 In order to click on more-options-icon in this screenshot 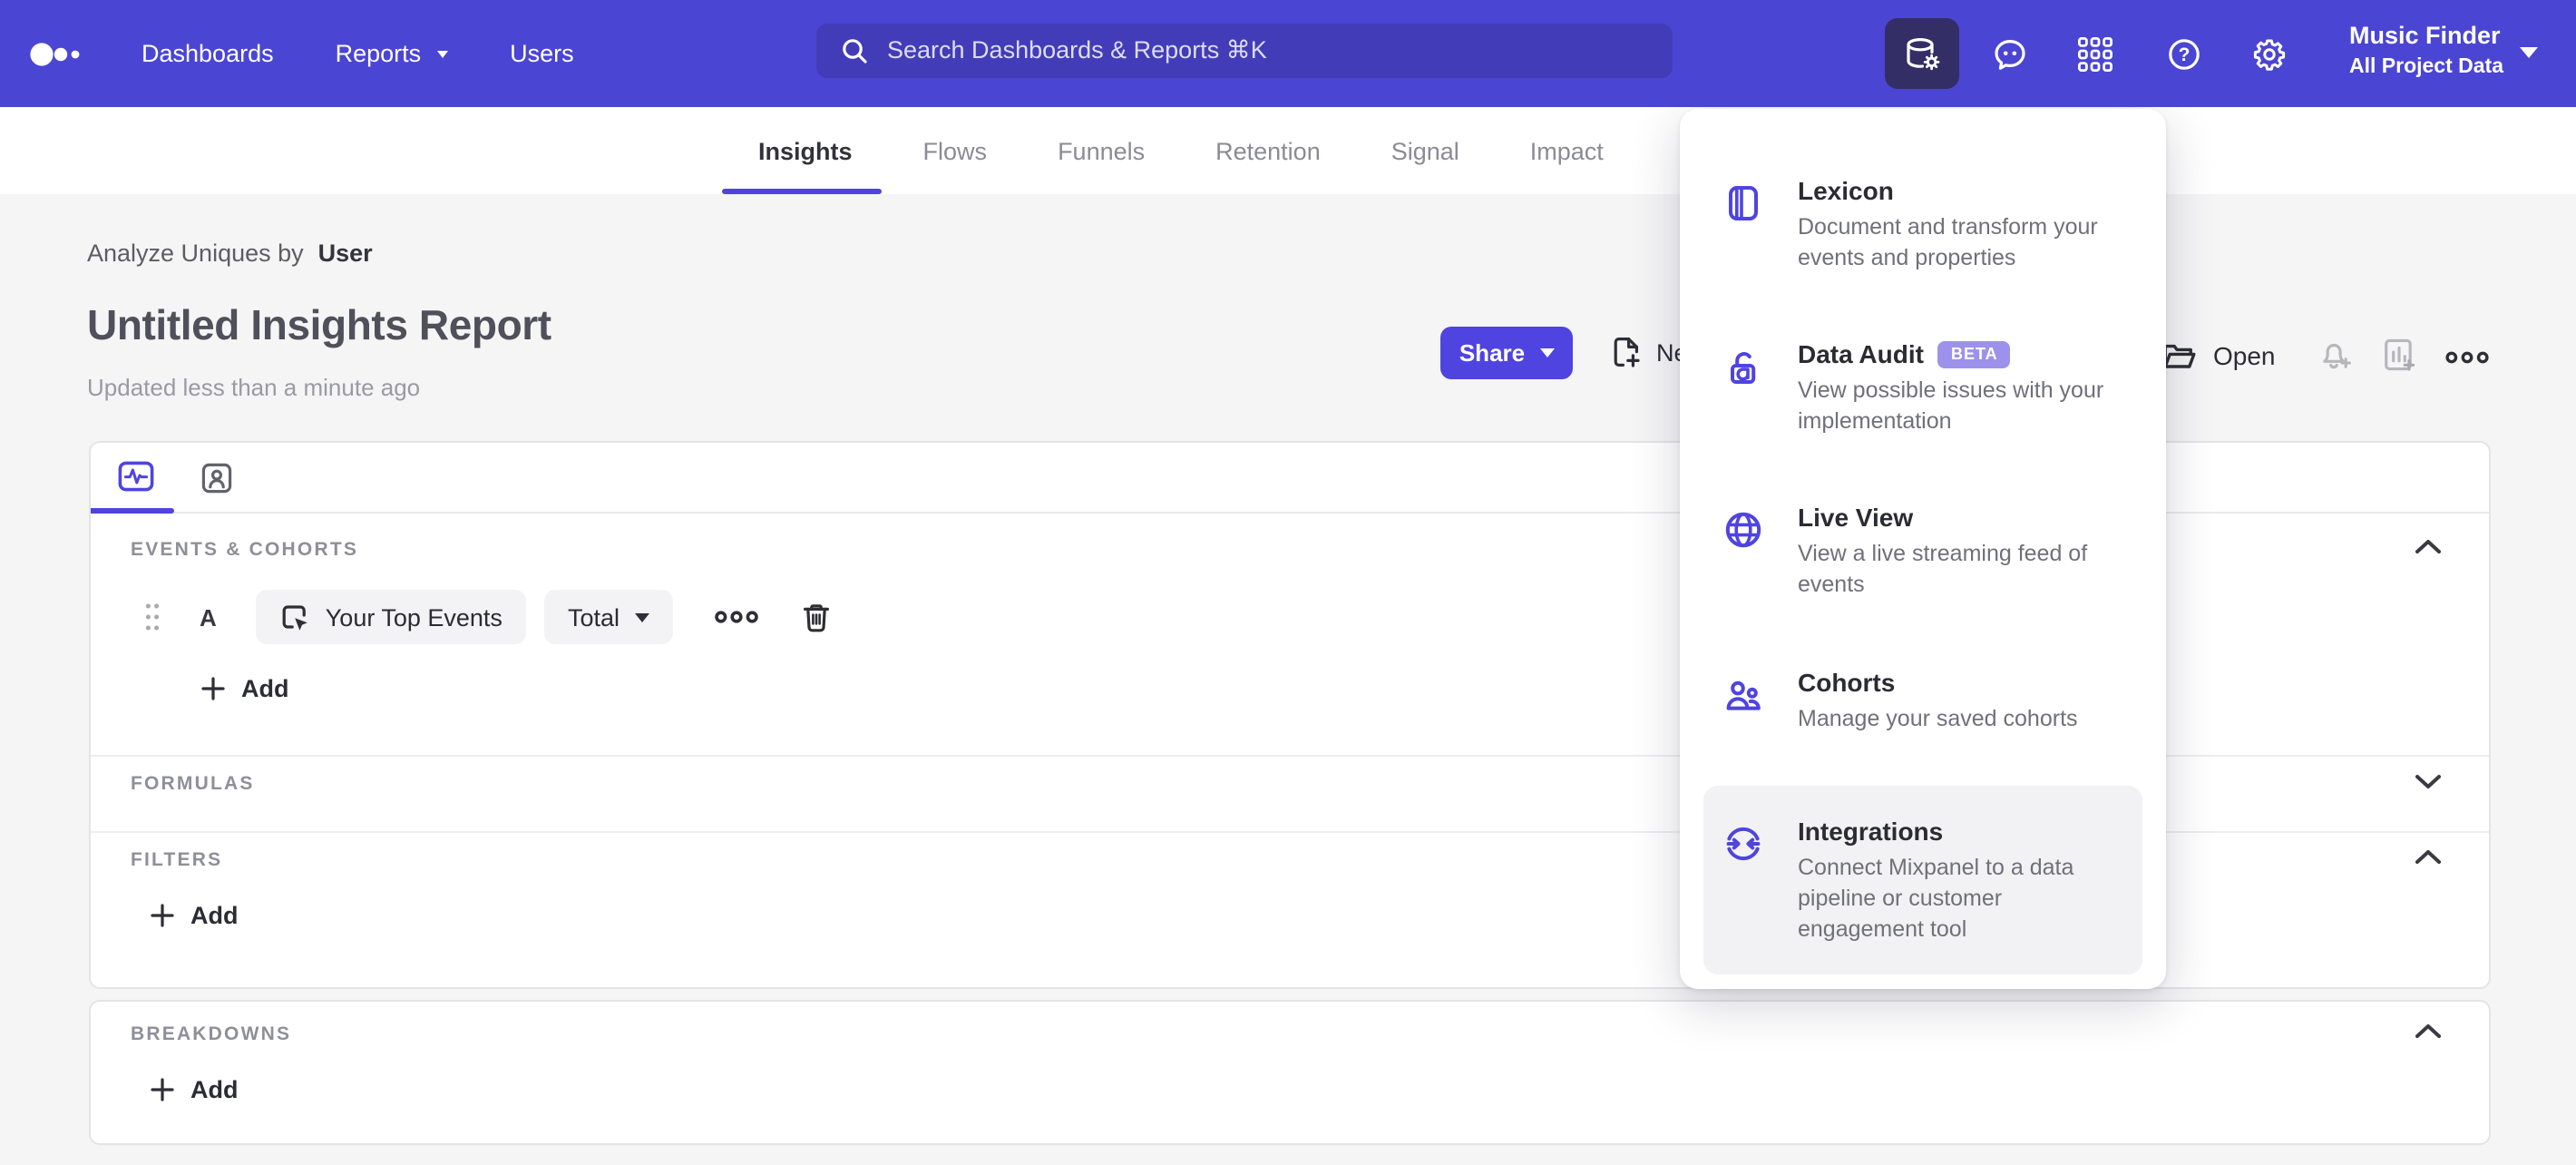, I will do `click(2467, 357)`.